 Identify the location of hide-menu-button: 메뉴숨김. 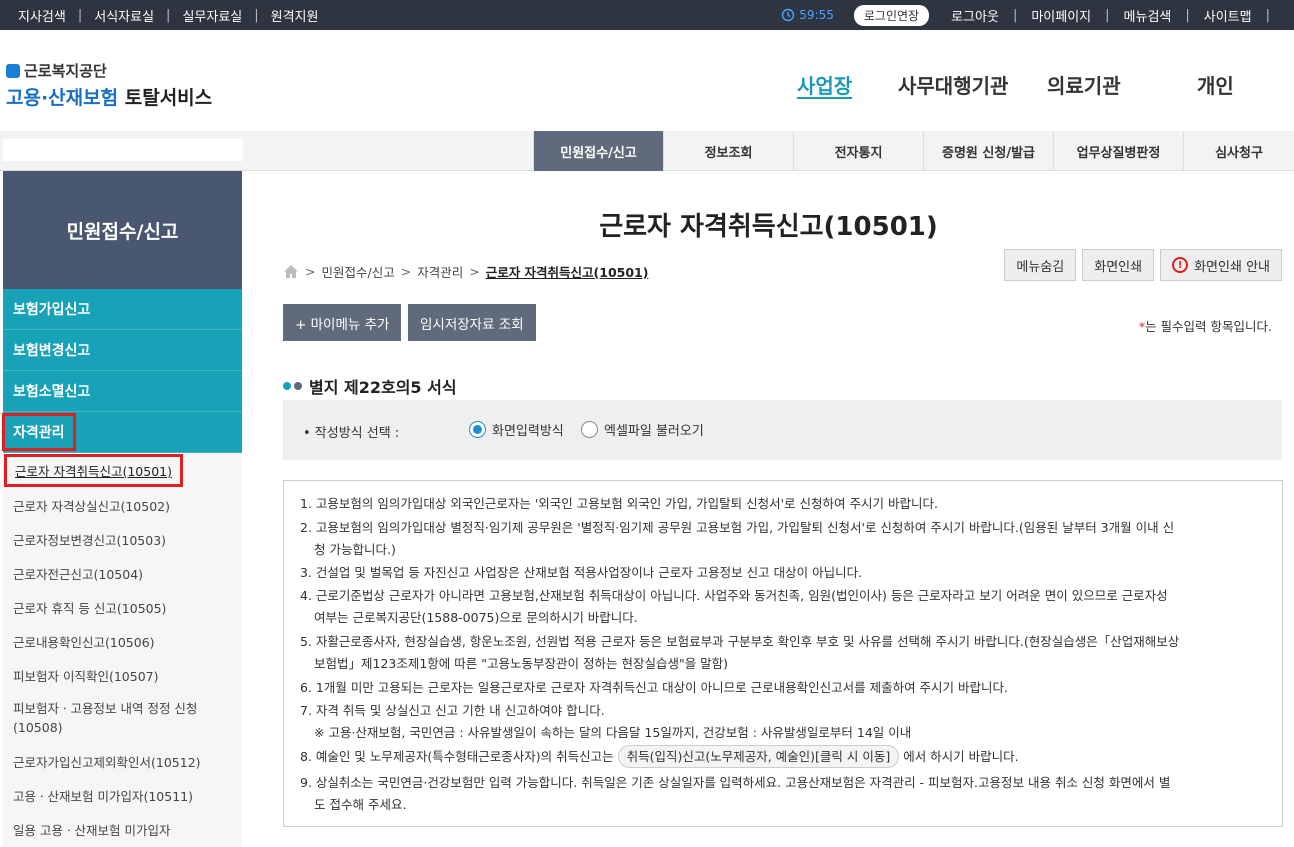
(1040, 265).